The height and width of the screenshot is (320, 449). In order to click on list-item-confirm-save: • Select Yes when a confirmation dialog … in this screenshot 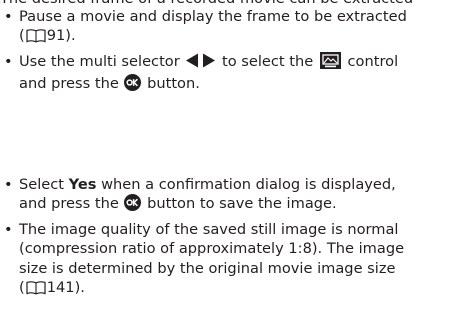, I will do `click(224, 196)`.